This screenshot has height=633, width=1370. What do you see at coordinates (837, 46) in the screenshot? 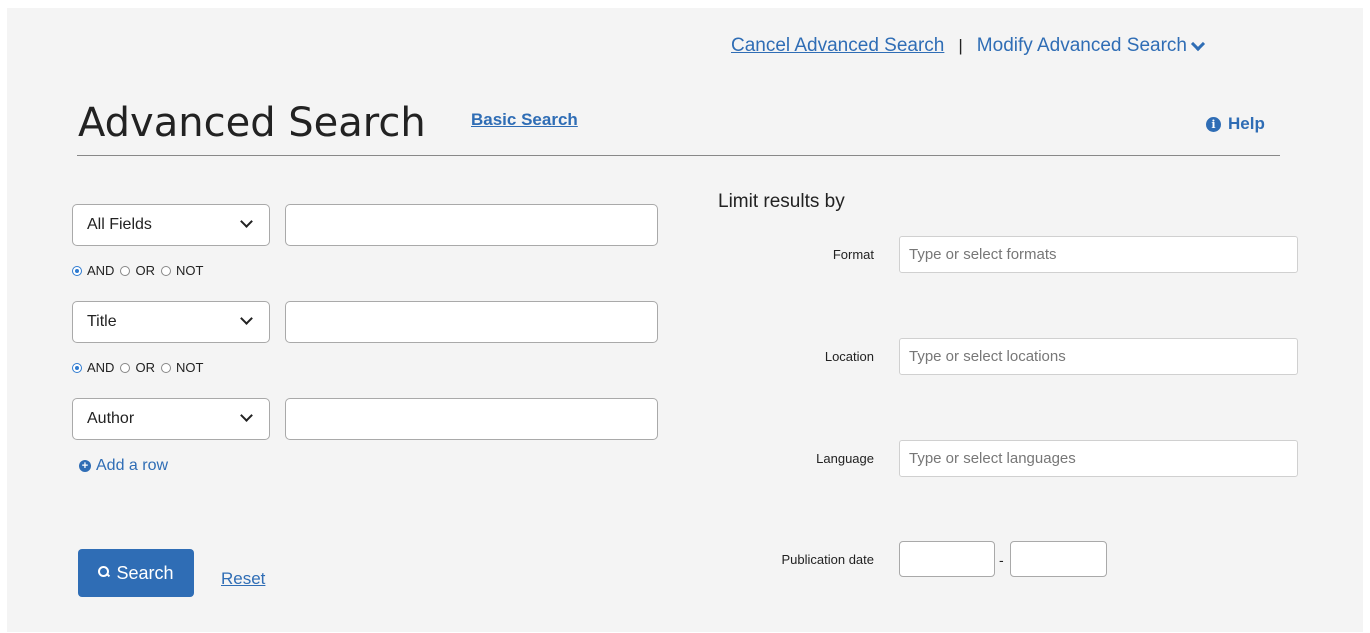
I see `cancel-advanced-search-link: Cancel Advanced Search` at bounding box center [837, 46].